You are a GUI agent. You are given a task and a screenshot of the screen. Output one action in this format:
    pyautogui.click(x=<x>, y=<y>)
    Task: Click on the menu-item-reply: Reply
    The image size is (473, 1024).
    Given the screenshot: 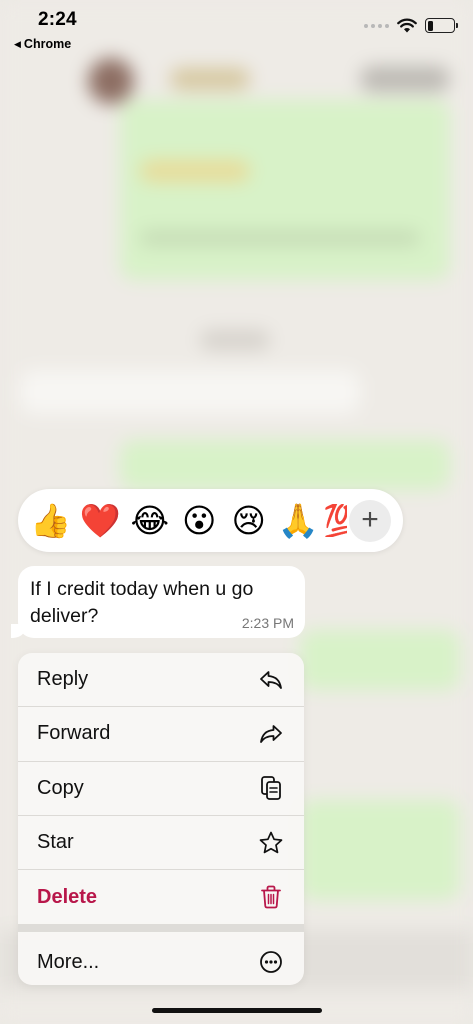 What is the action you would take?
    pyautogui.click(x=161, y=680)
    